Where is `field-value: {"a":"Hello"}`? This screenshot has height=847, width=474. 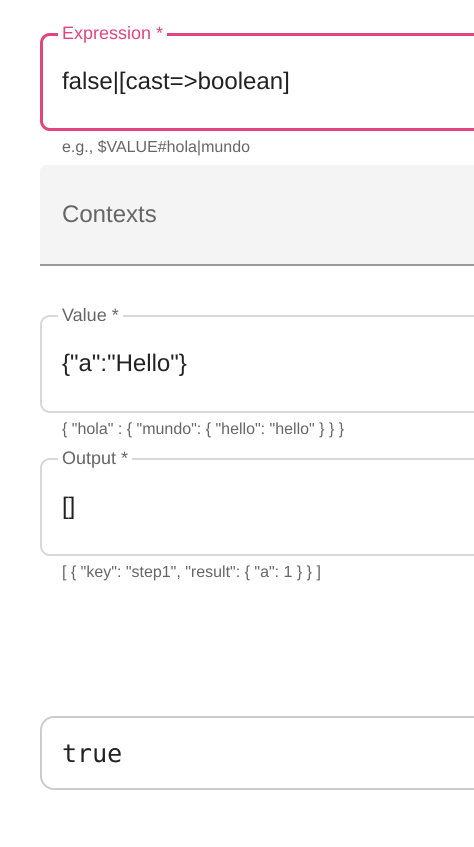 field-value: {"a":"Hello"} is located at coordinates (124, 364).